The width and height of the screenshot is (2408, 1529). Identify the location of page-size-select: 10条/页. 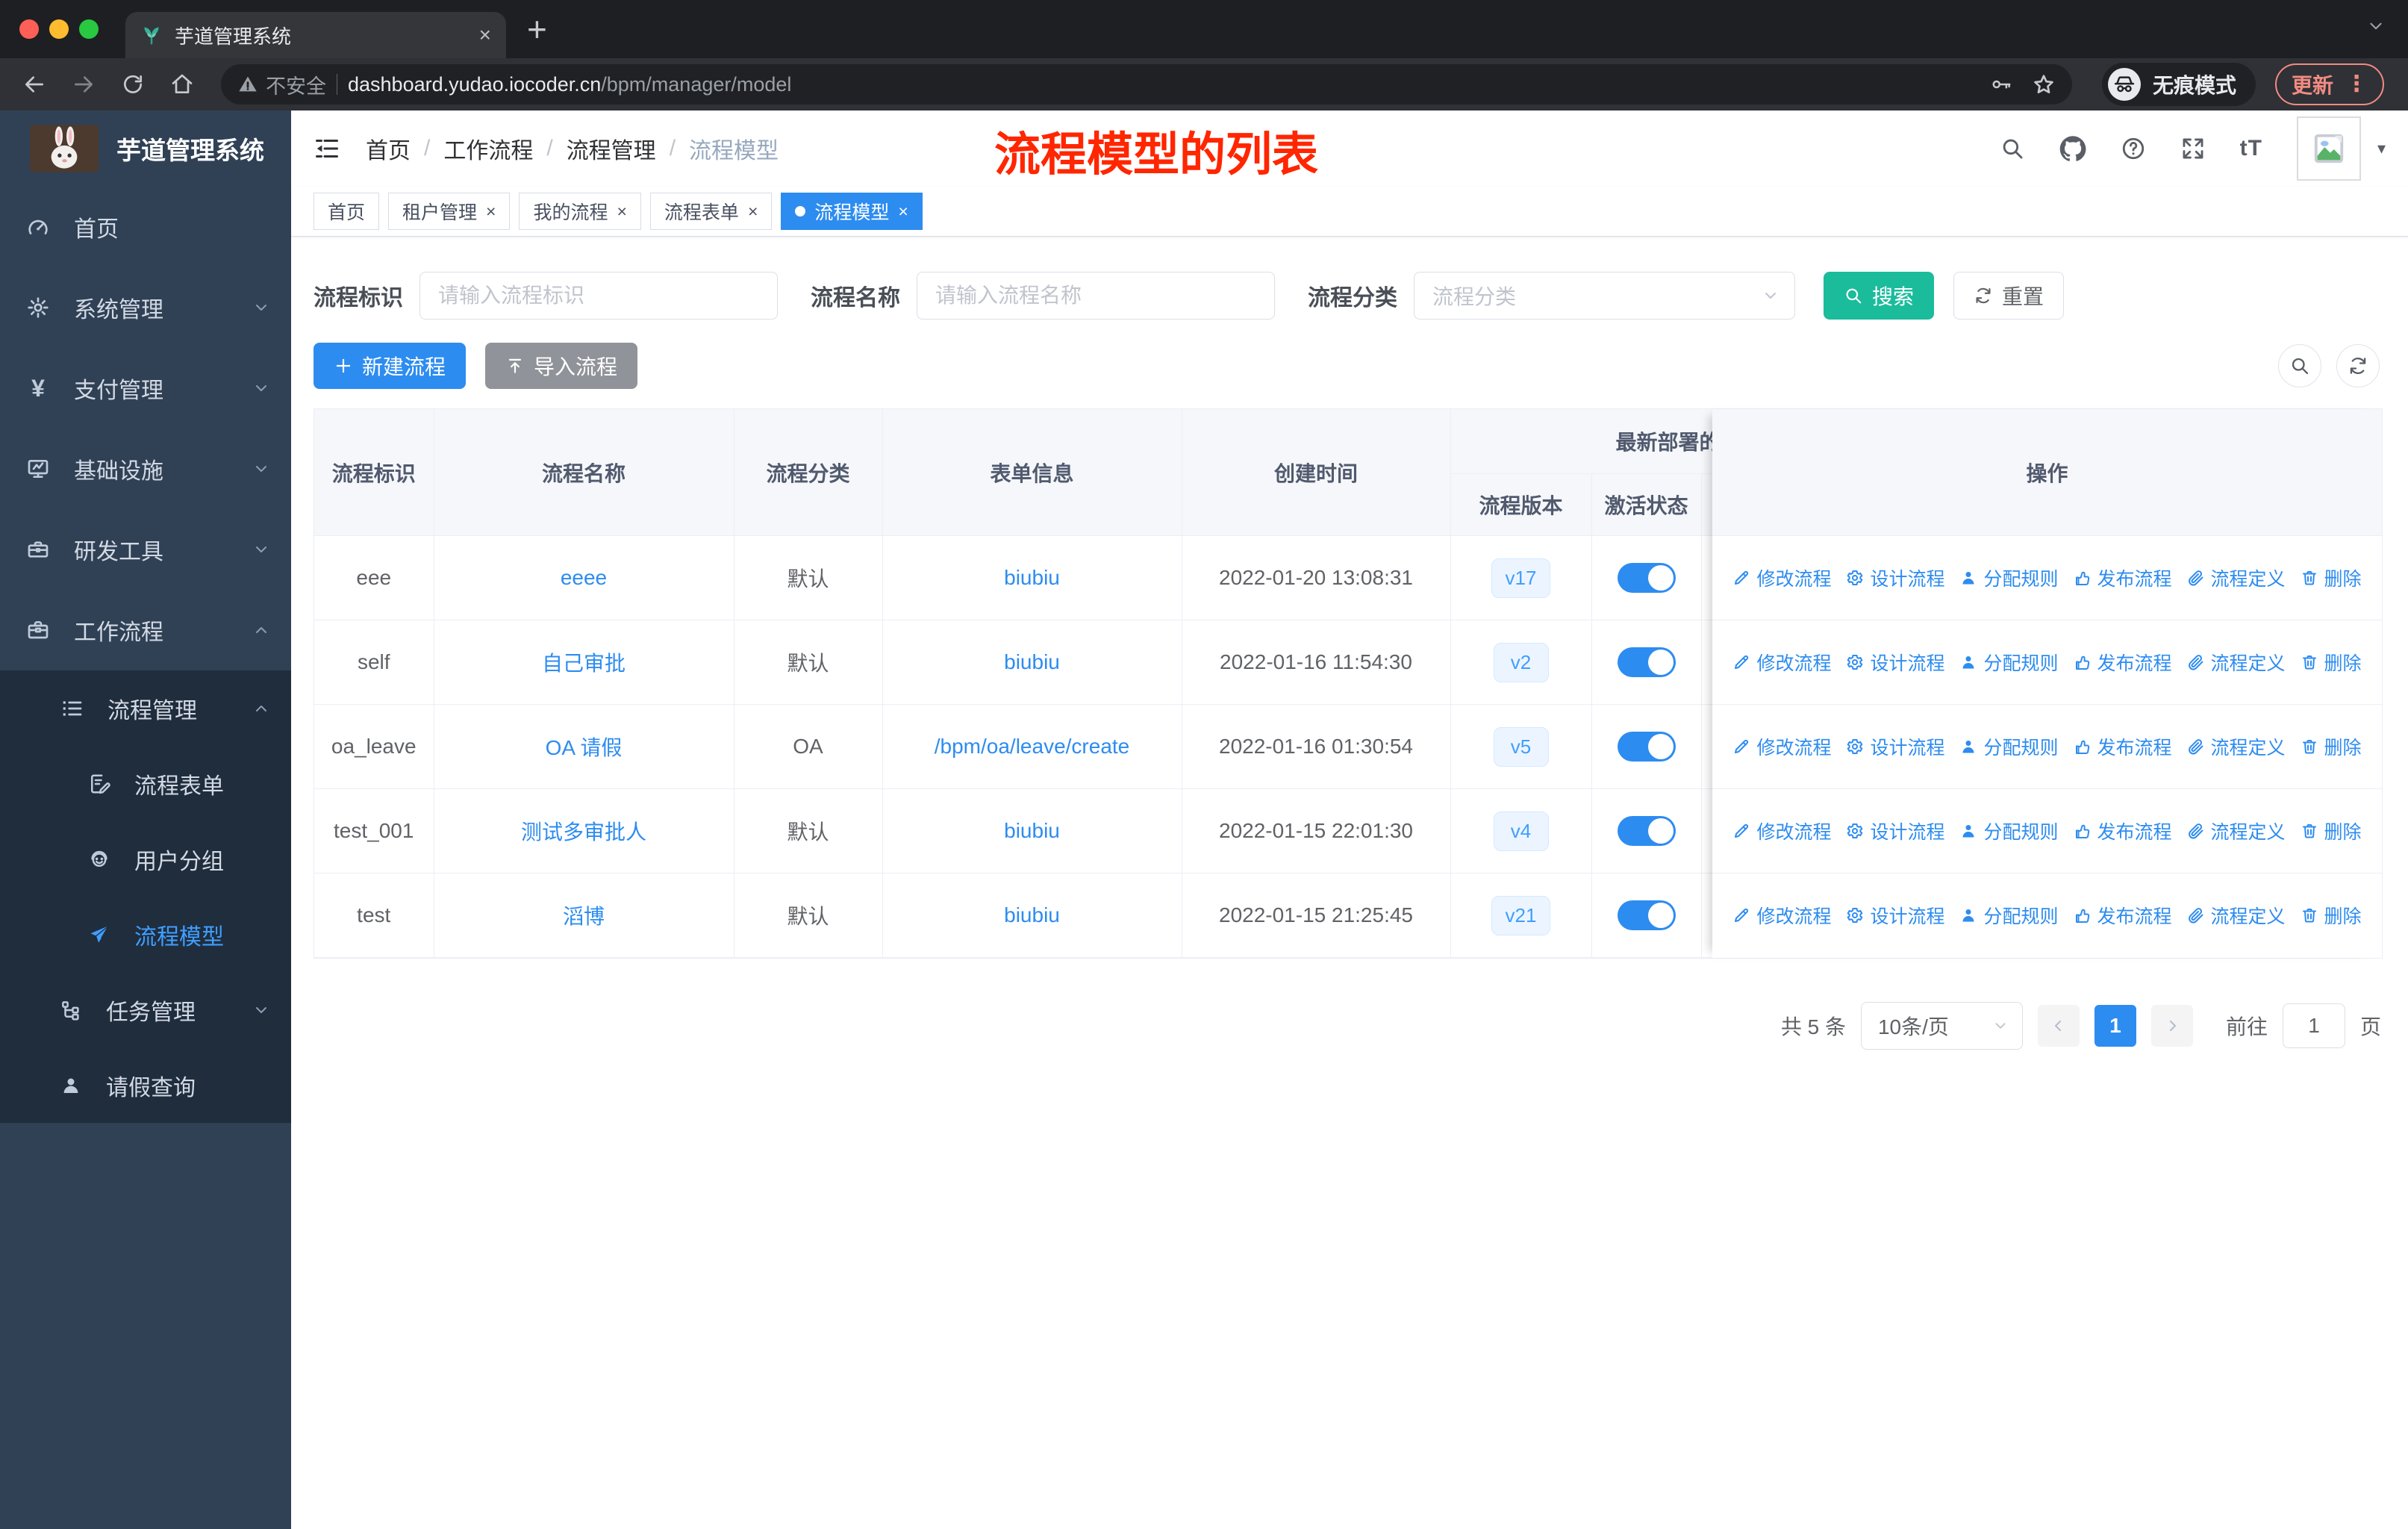
(1941, 1026).